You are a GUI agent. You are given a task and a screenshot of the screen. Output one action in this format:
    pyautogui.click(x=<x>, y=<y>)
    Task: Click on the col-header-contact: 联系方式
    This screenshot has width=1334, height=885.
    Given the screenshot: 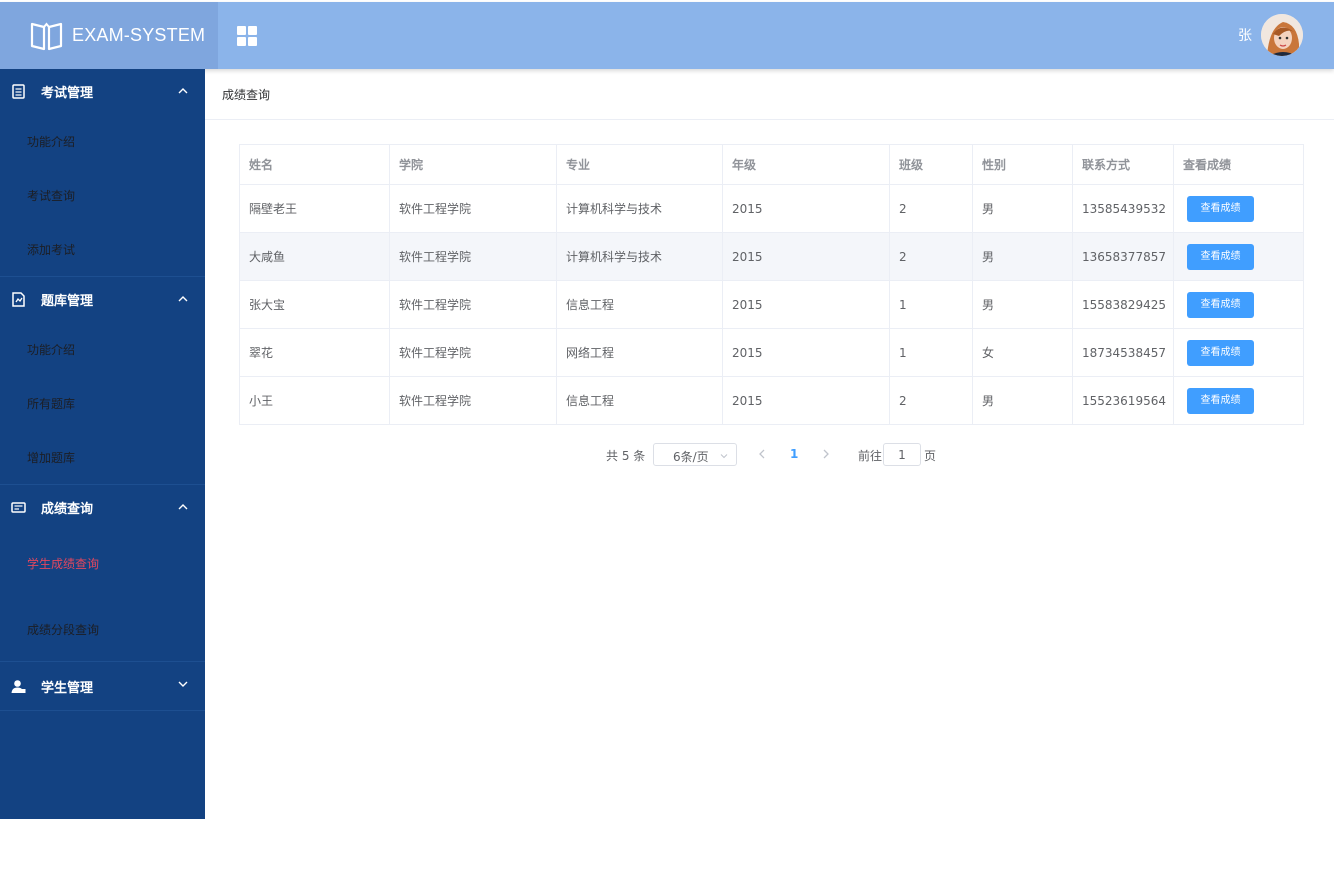 What is the action you would take?
    pyautogui.click(x=1123, y=164)
    